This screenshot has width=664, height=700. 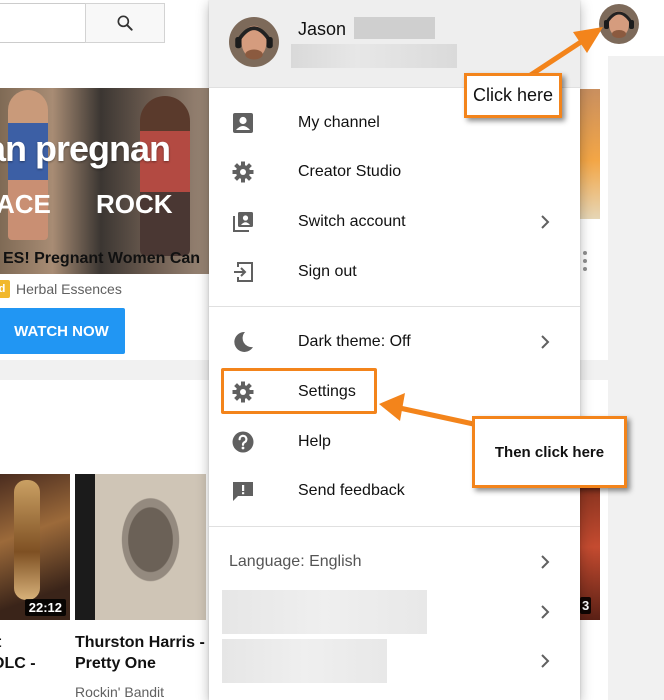 What do you see at coordinates (513, 95) in the screenshot?
I see `callout-click-here: Click here` at bounding box center [513, 95].